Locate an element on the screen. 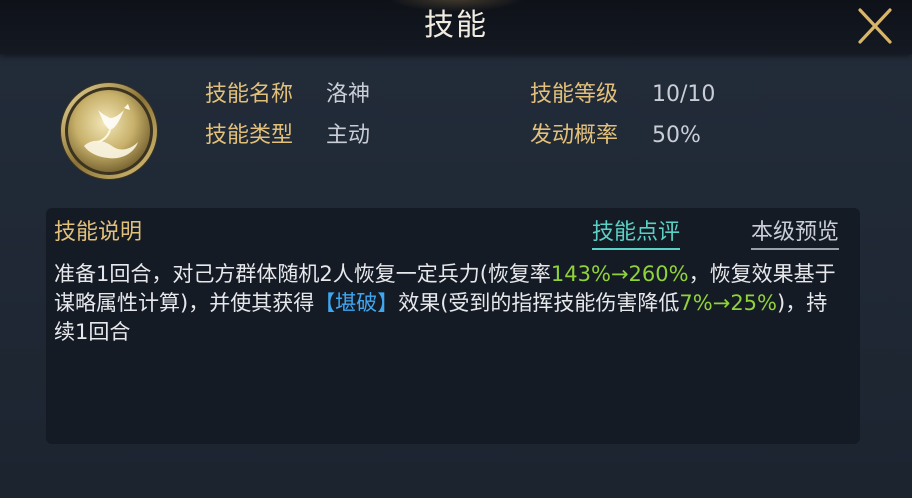  status-effect-link: 【堪破】 is located at coordinates (356, 303).